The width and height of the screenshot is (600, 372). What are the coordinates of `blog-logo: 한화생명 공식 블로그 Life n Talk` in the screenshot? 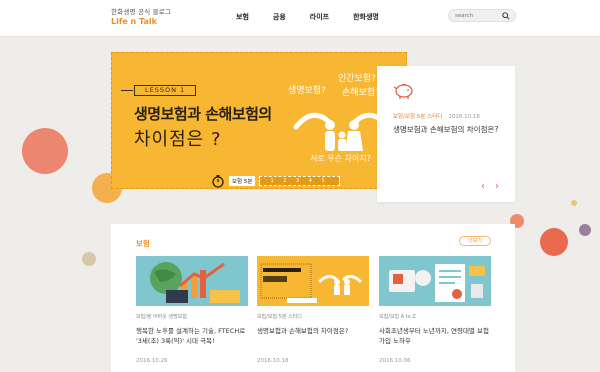 It's located at (141, 17).